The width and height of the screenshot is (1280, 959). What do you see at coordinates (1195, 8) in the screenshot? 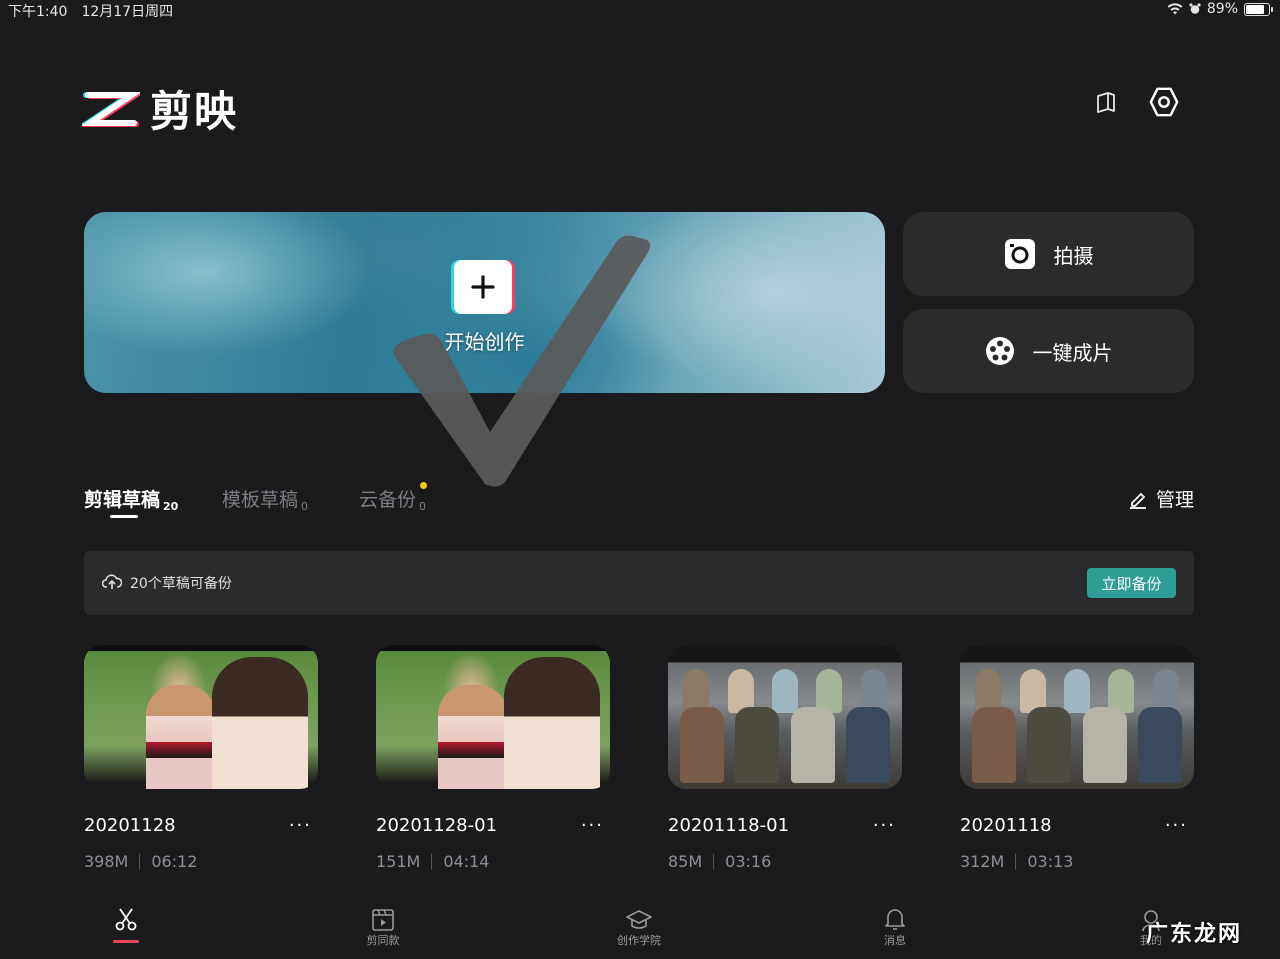
I see `alarm-icon` at bounding box center [1195, 8].